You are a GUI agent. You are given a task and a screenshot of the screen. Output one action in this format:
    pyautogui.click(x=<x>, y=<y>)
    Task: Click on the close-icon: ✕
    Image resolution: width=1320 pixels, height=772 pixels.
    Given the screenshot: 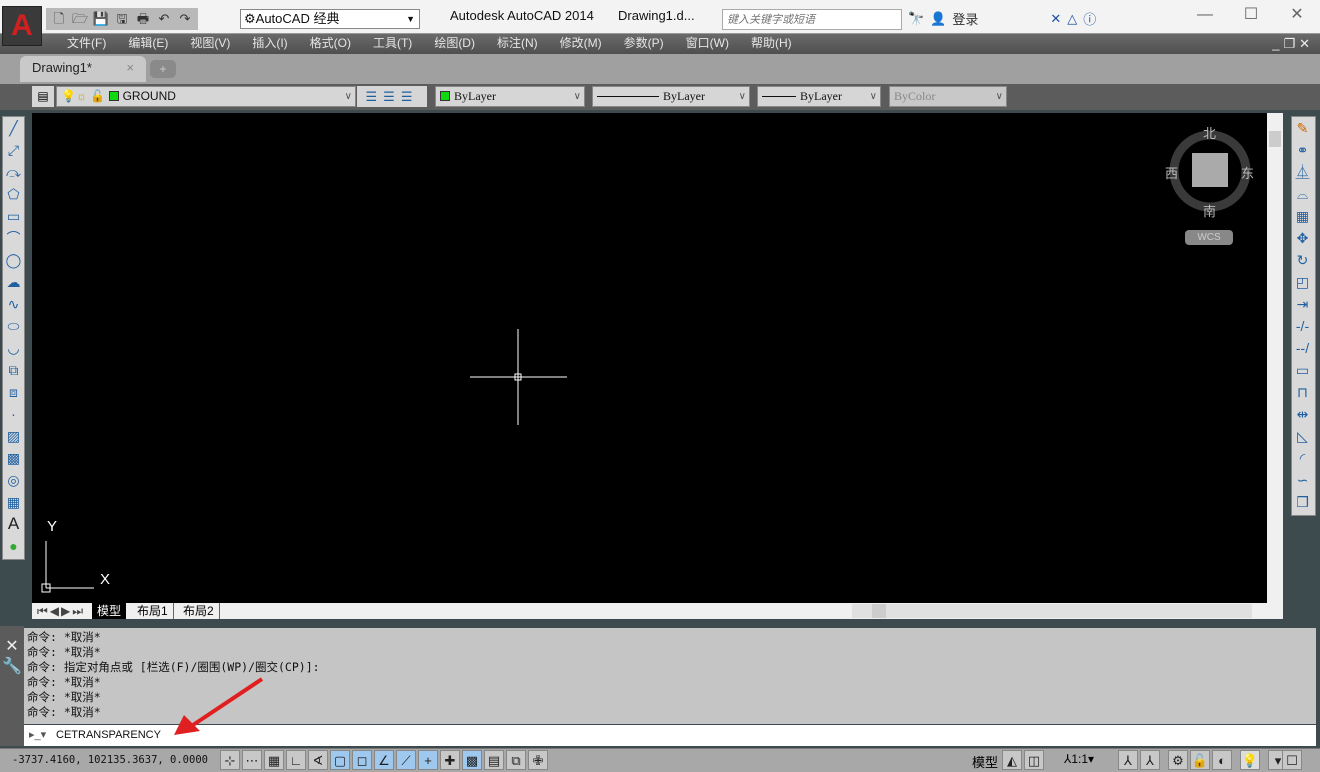 What is the action you would take?
    pyautogui.click(x=12, y=646)
    